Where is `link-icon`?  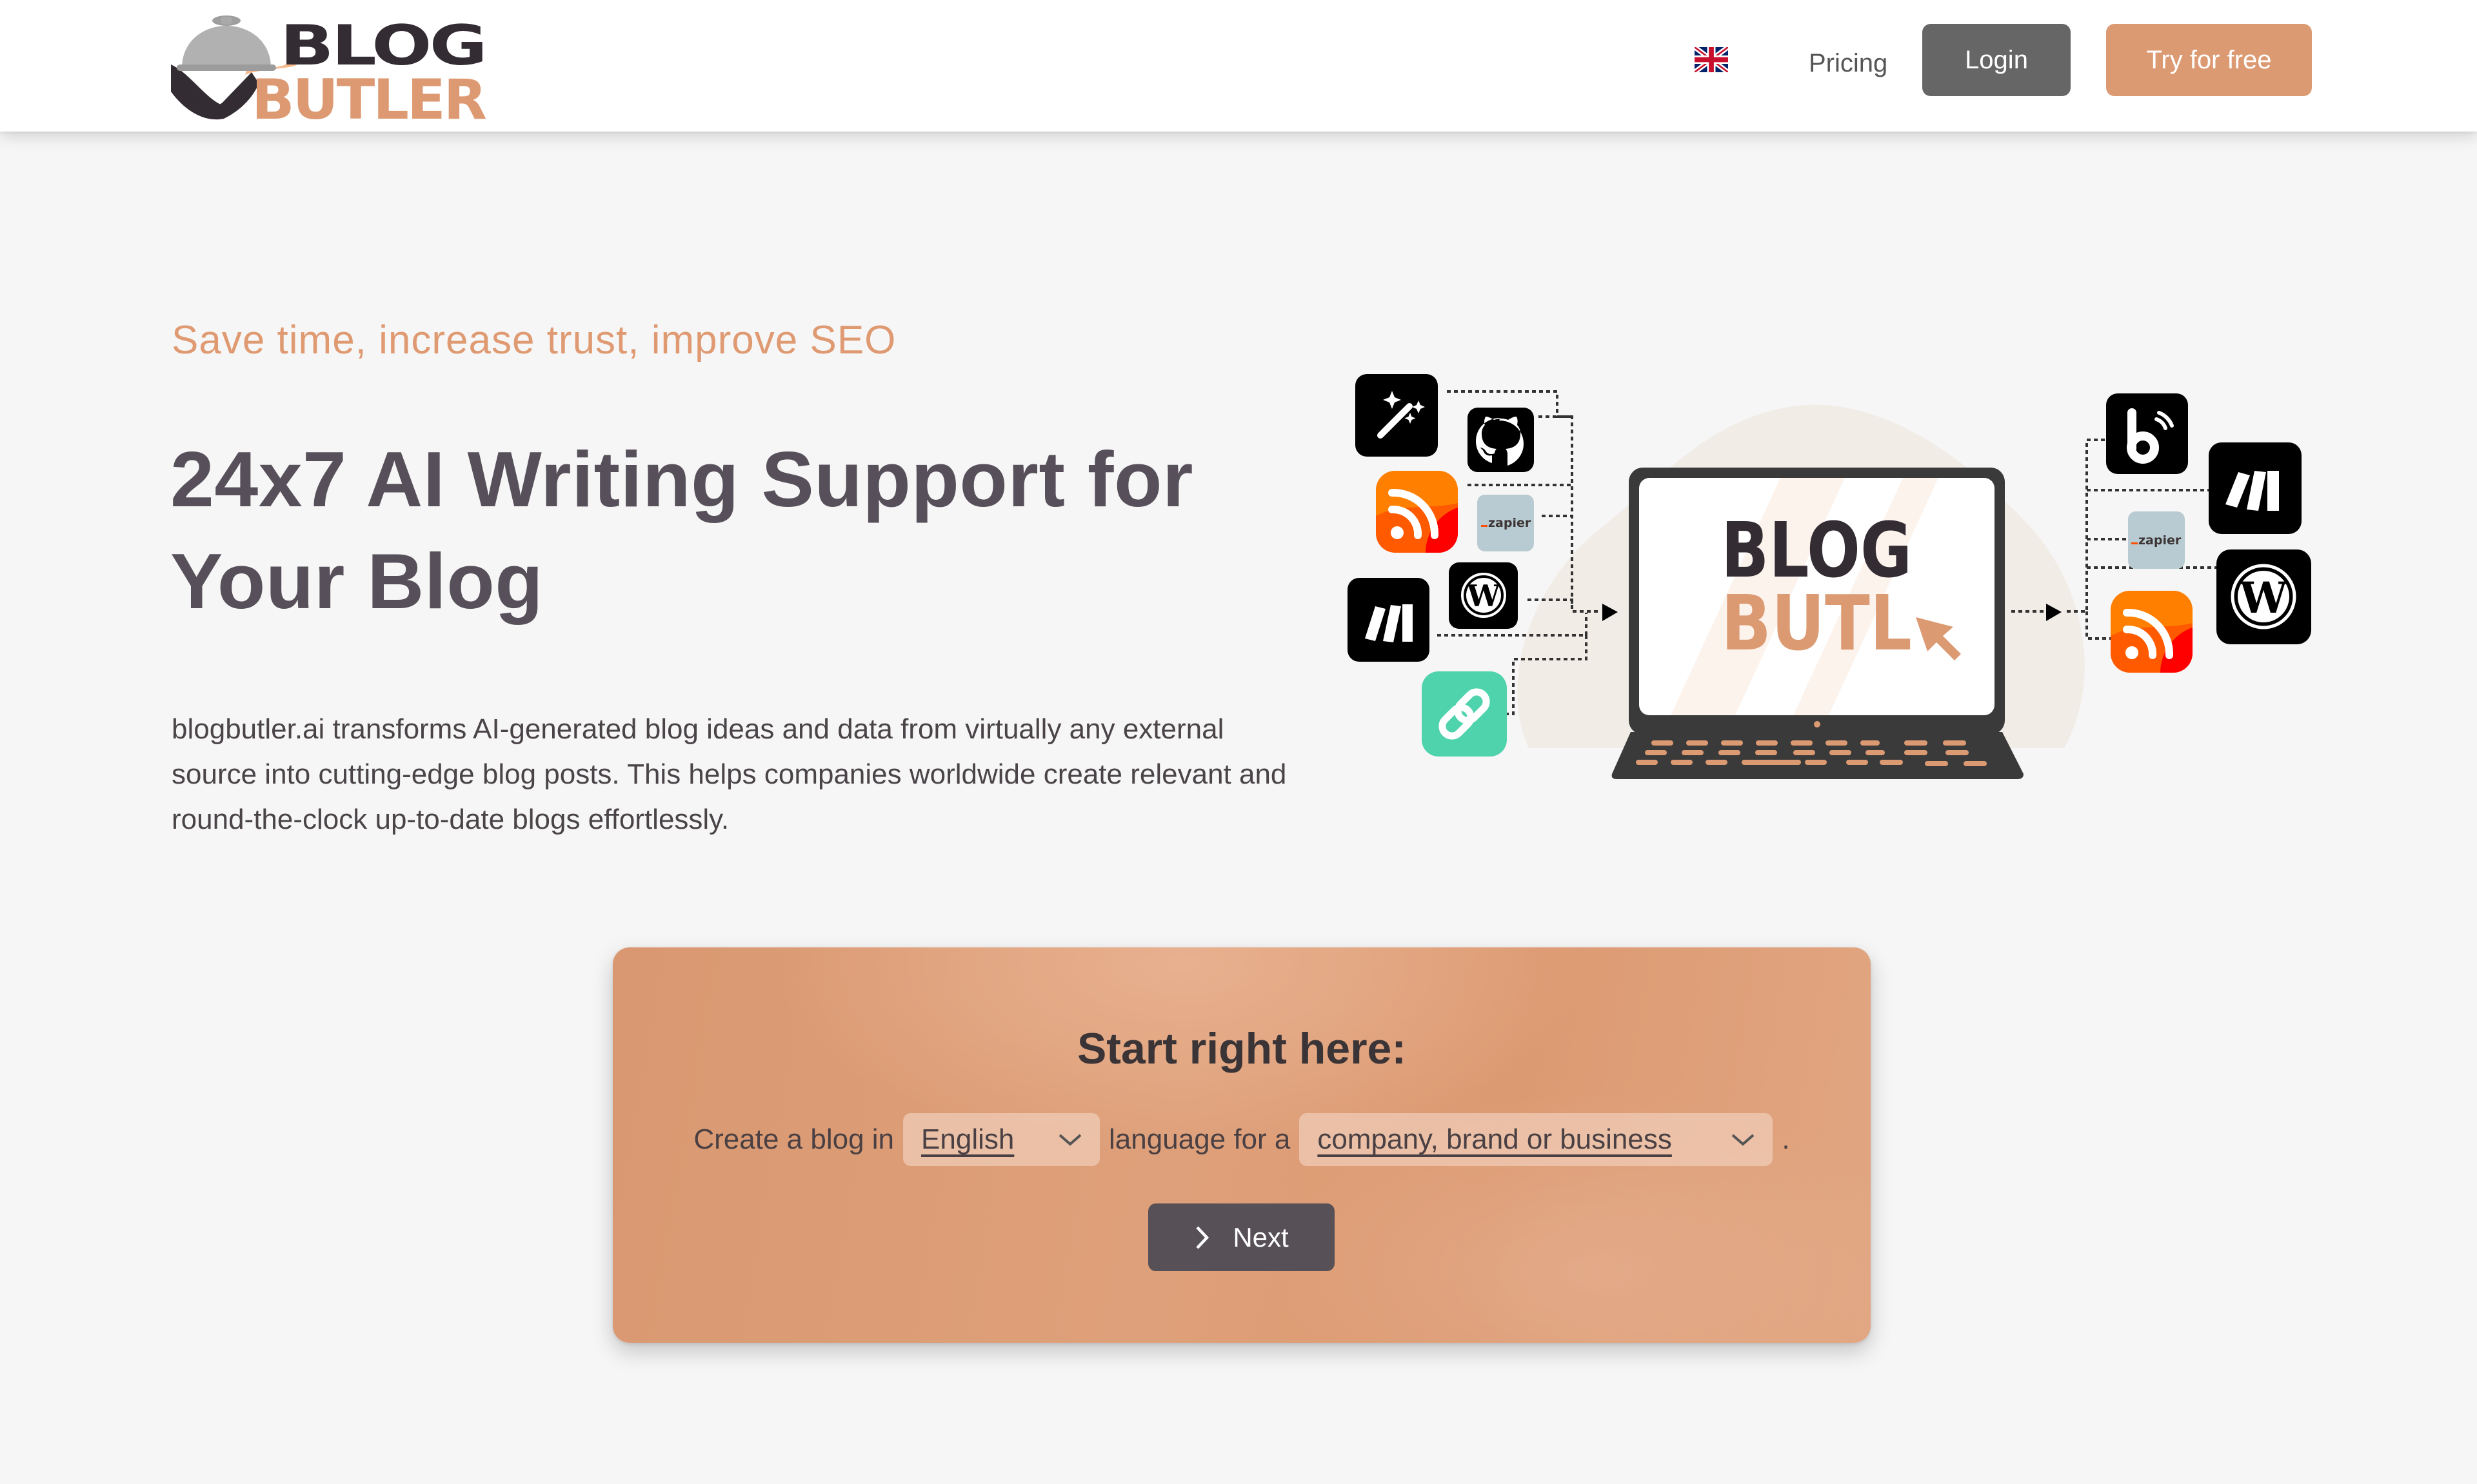 link-icon is located at coordinates (1464, 714).